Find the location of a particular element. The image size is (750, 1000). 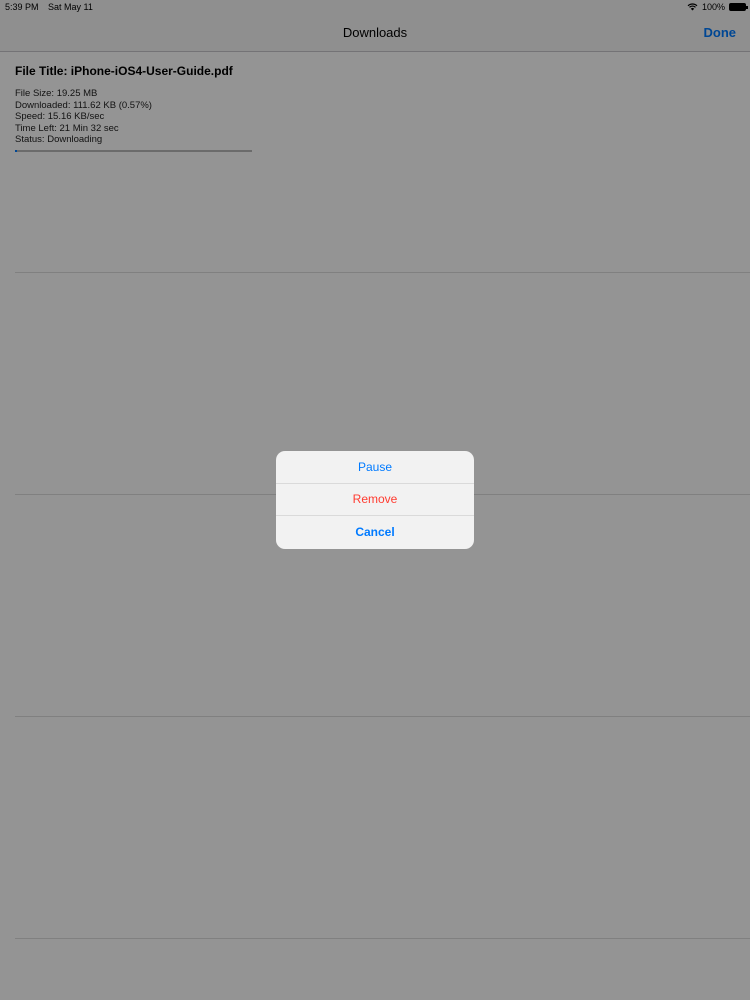

cancel-button: Cancel is located at coordinates (375, 532).